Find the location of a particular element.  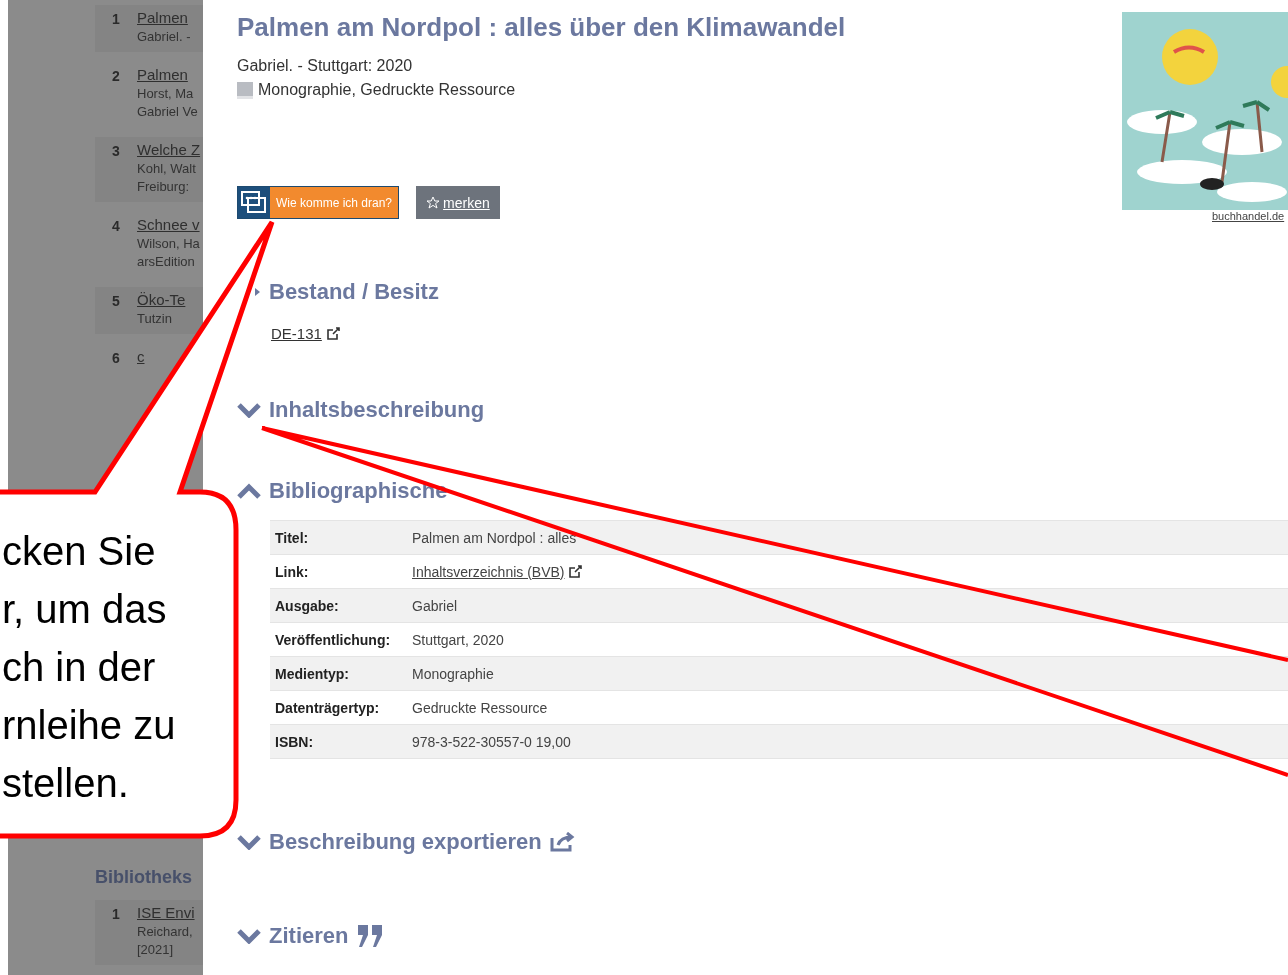

result-detail: Reichard, is located at coordinates (165, 931).